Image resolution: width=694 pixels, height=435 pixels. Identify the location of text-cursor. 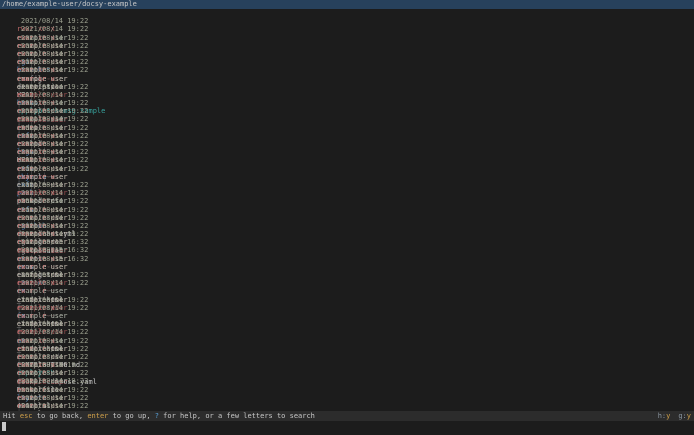
(4, 426).